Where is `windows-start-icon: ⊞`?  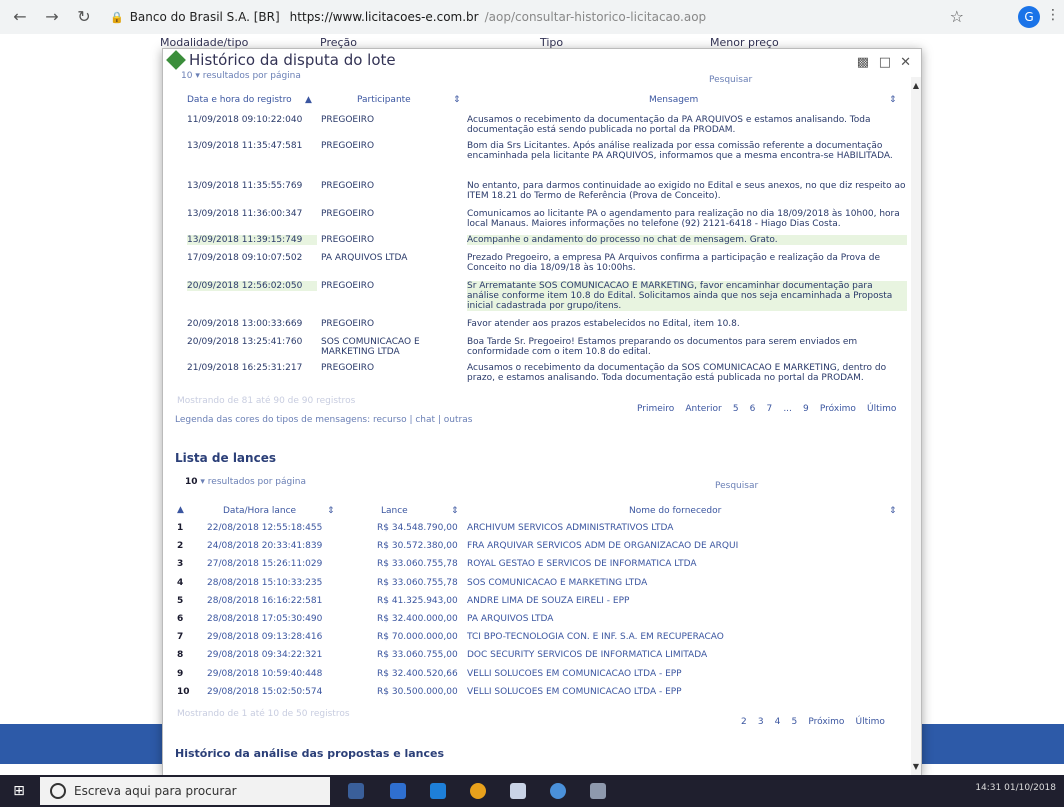
windows-start-icon: ⊞ is located at coordinates (19, 791).